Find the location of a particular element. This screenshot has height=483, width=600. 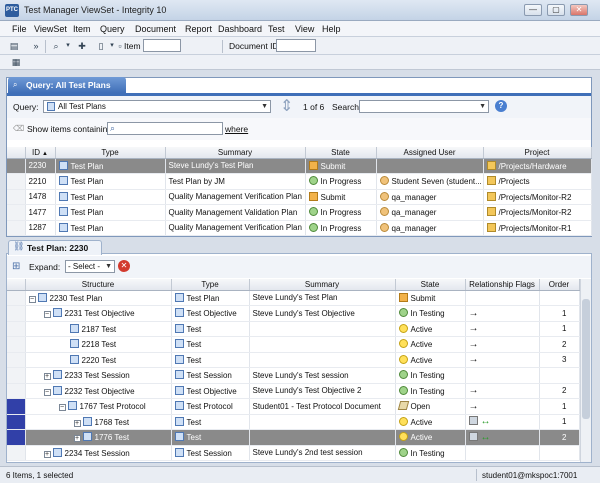

more-tools-icon: » is located at coordinates (36, 46).